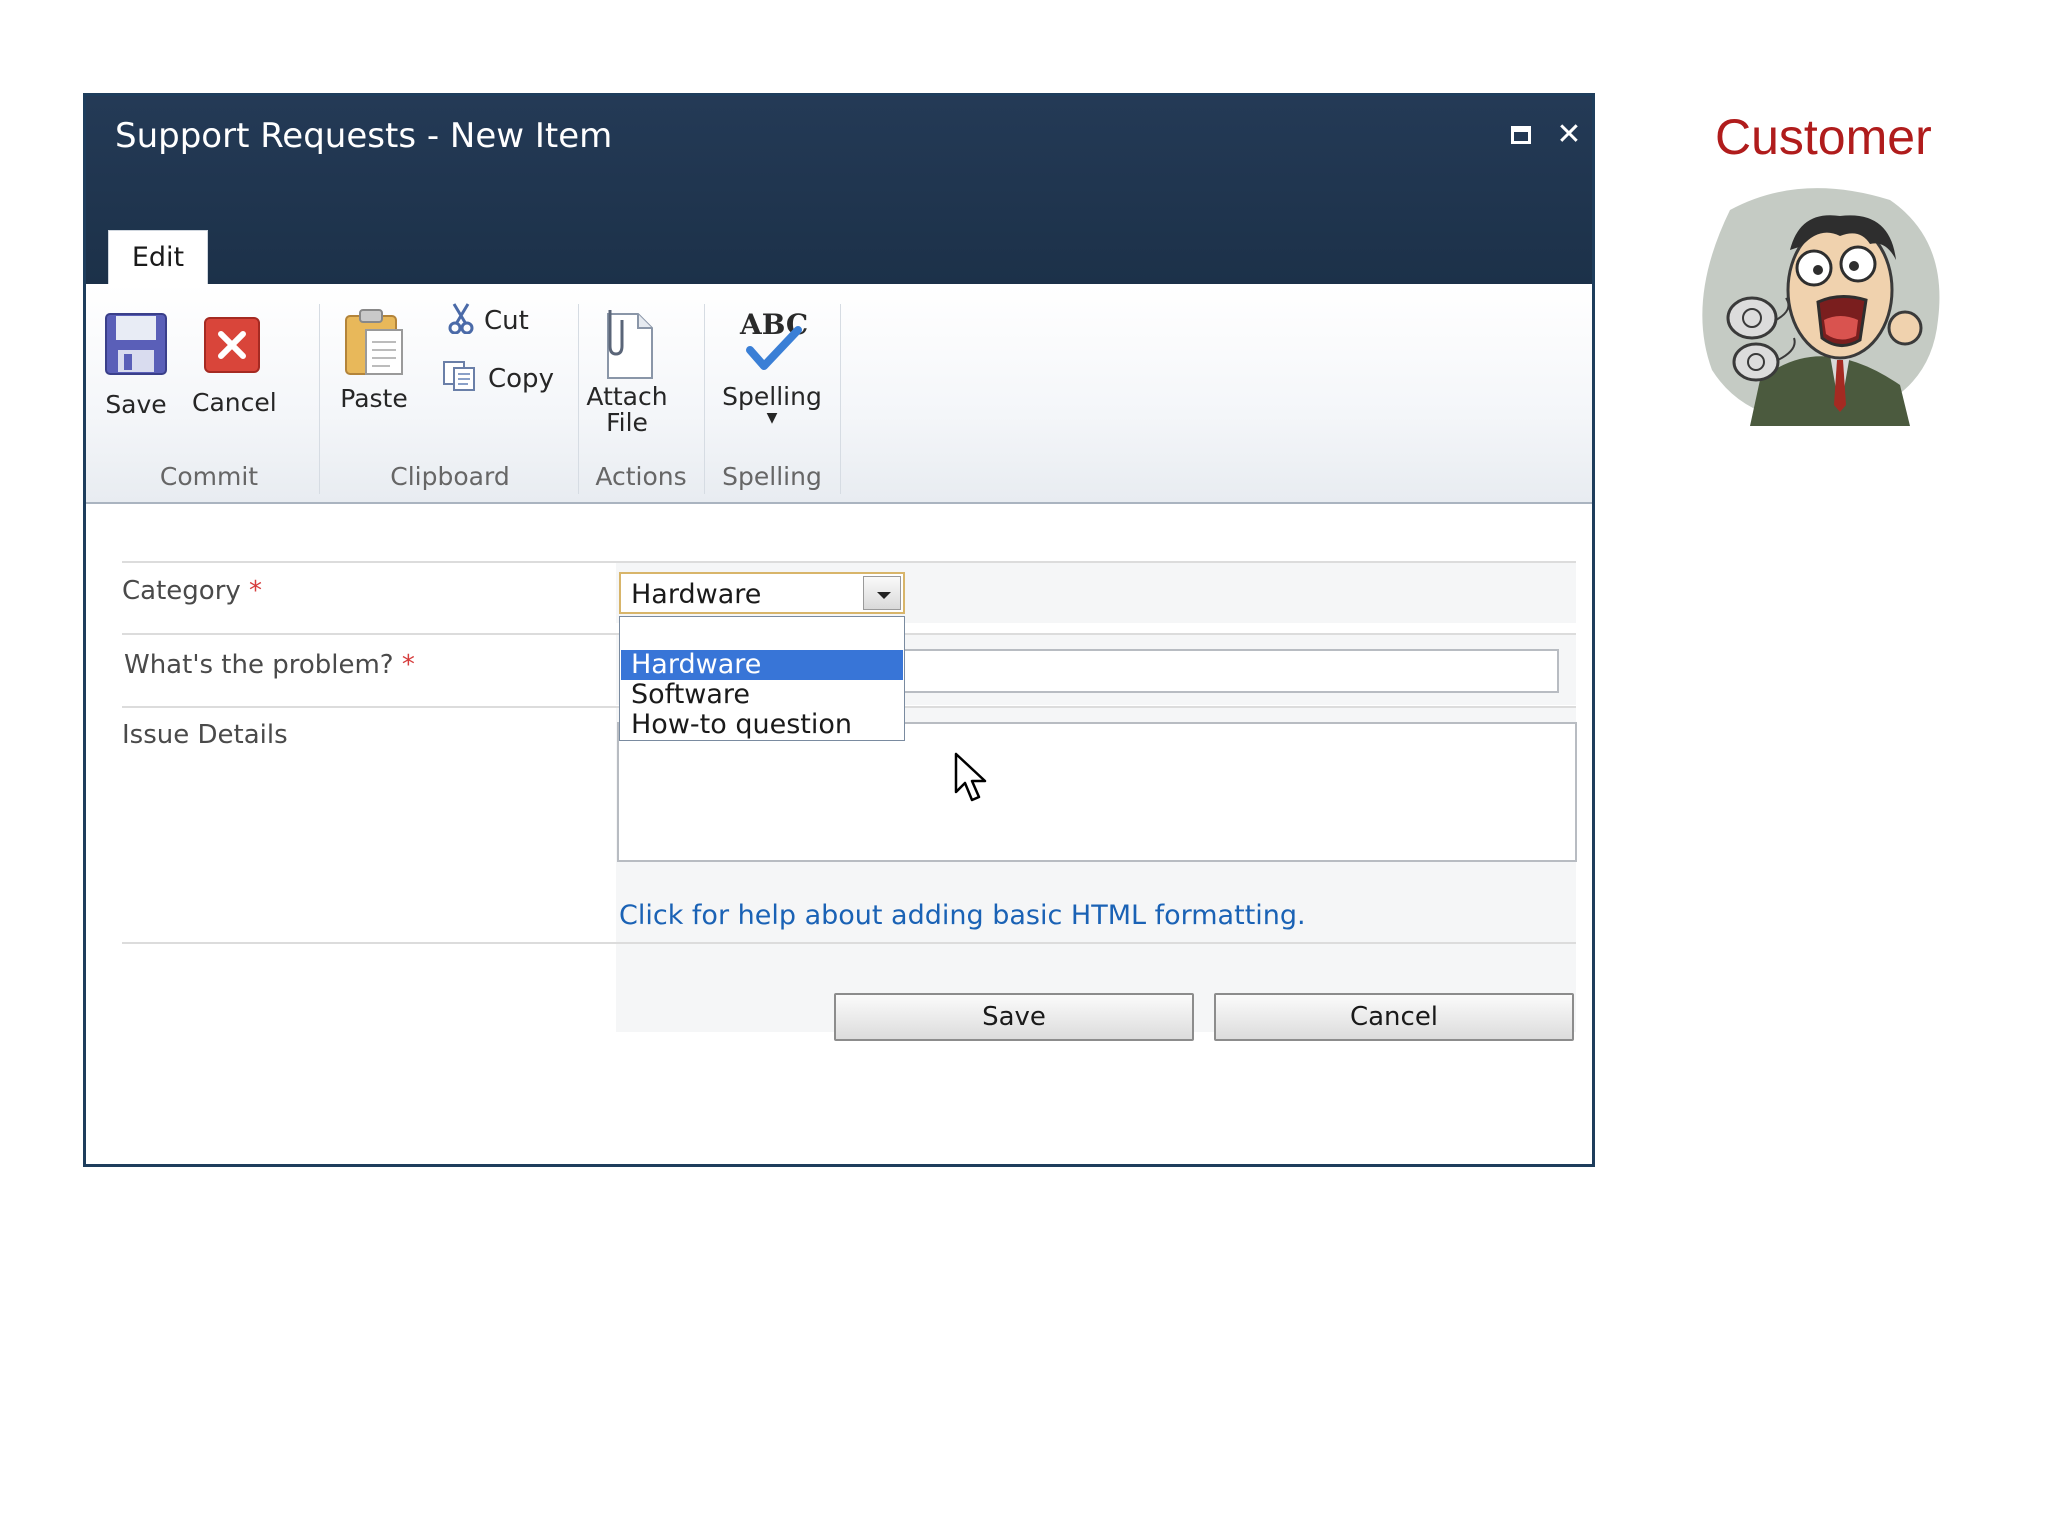 The height and width of the screenshot is (1536, 2048). What do you see at coordinates (641, 476) in the screenshot?
I see `group-label-actions: Actions` at bounding box center [641, 476].